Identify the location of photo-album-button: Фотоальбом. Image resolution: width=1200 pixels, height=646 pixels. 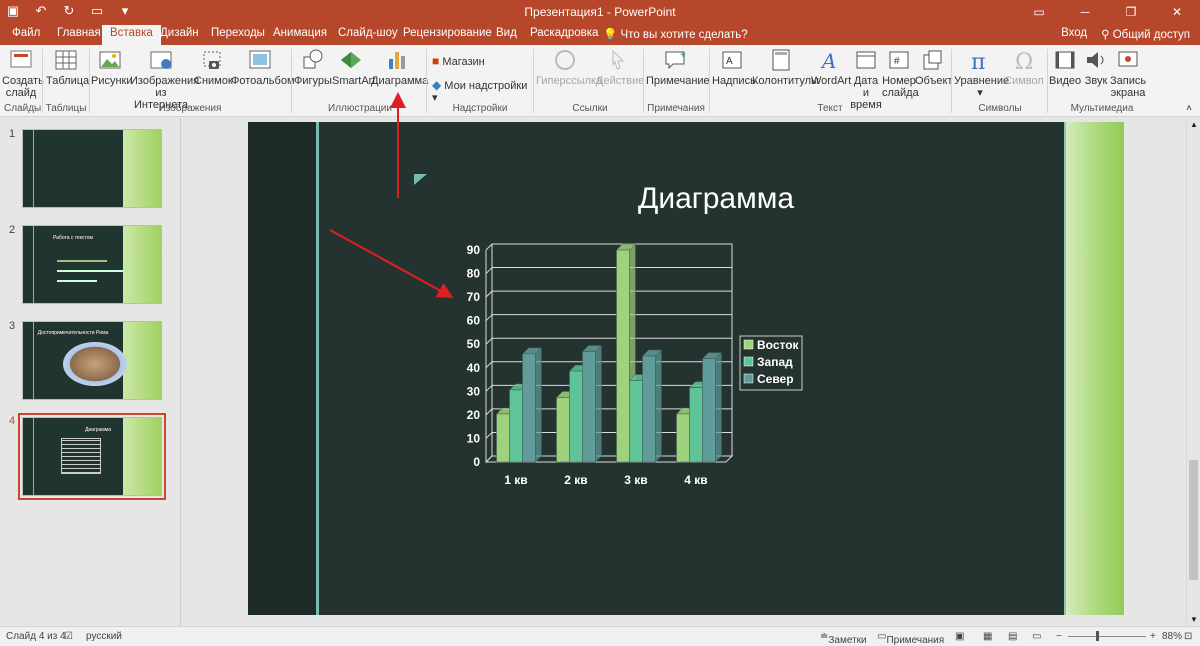
(263, 67).